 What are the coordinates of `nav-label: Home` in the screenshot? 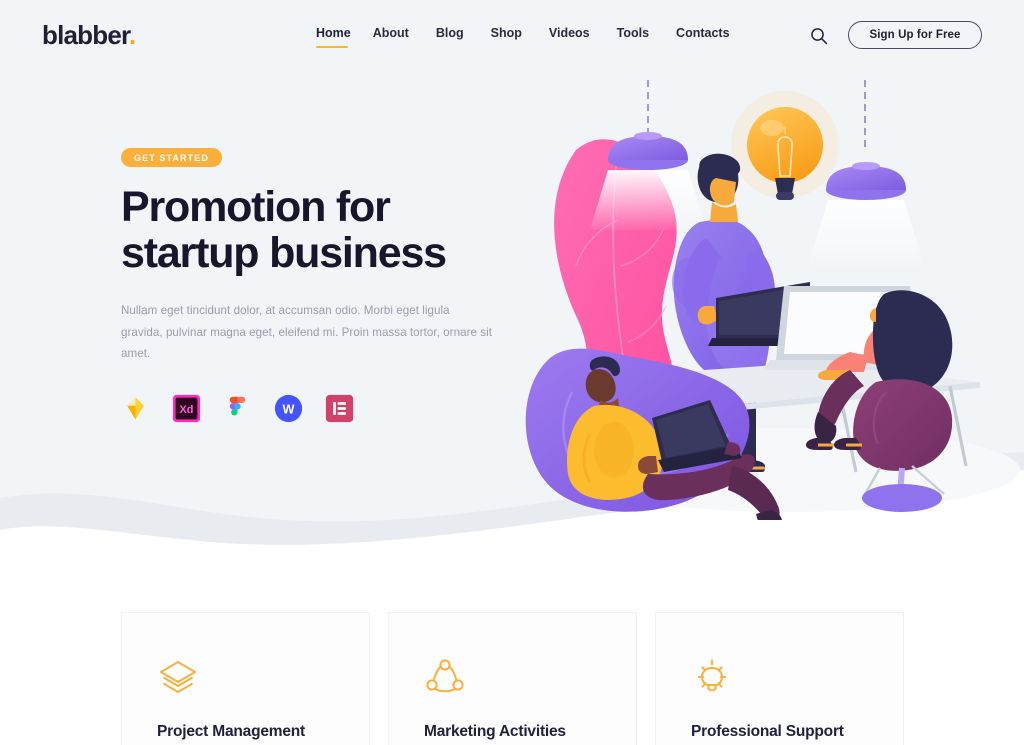 It's located at (333, 33).